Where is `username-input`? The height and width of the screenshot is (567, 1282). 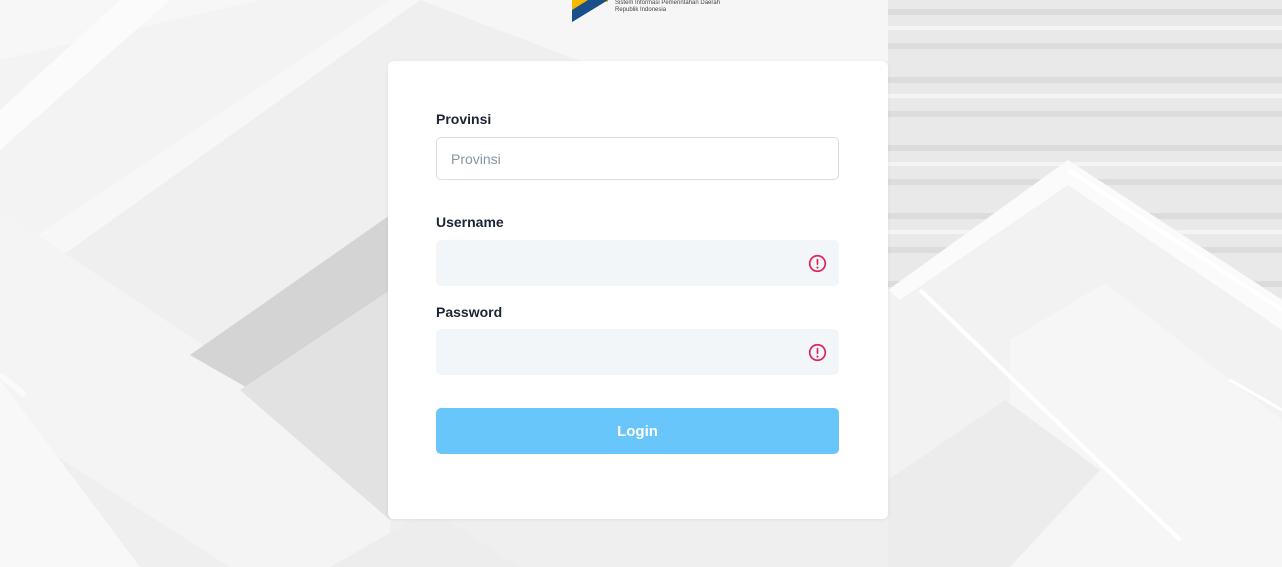
username-input is located at coordinates (637, 263).